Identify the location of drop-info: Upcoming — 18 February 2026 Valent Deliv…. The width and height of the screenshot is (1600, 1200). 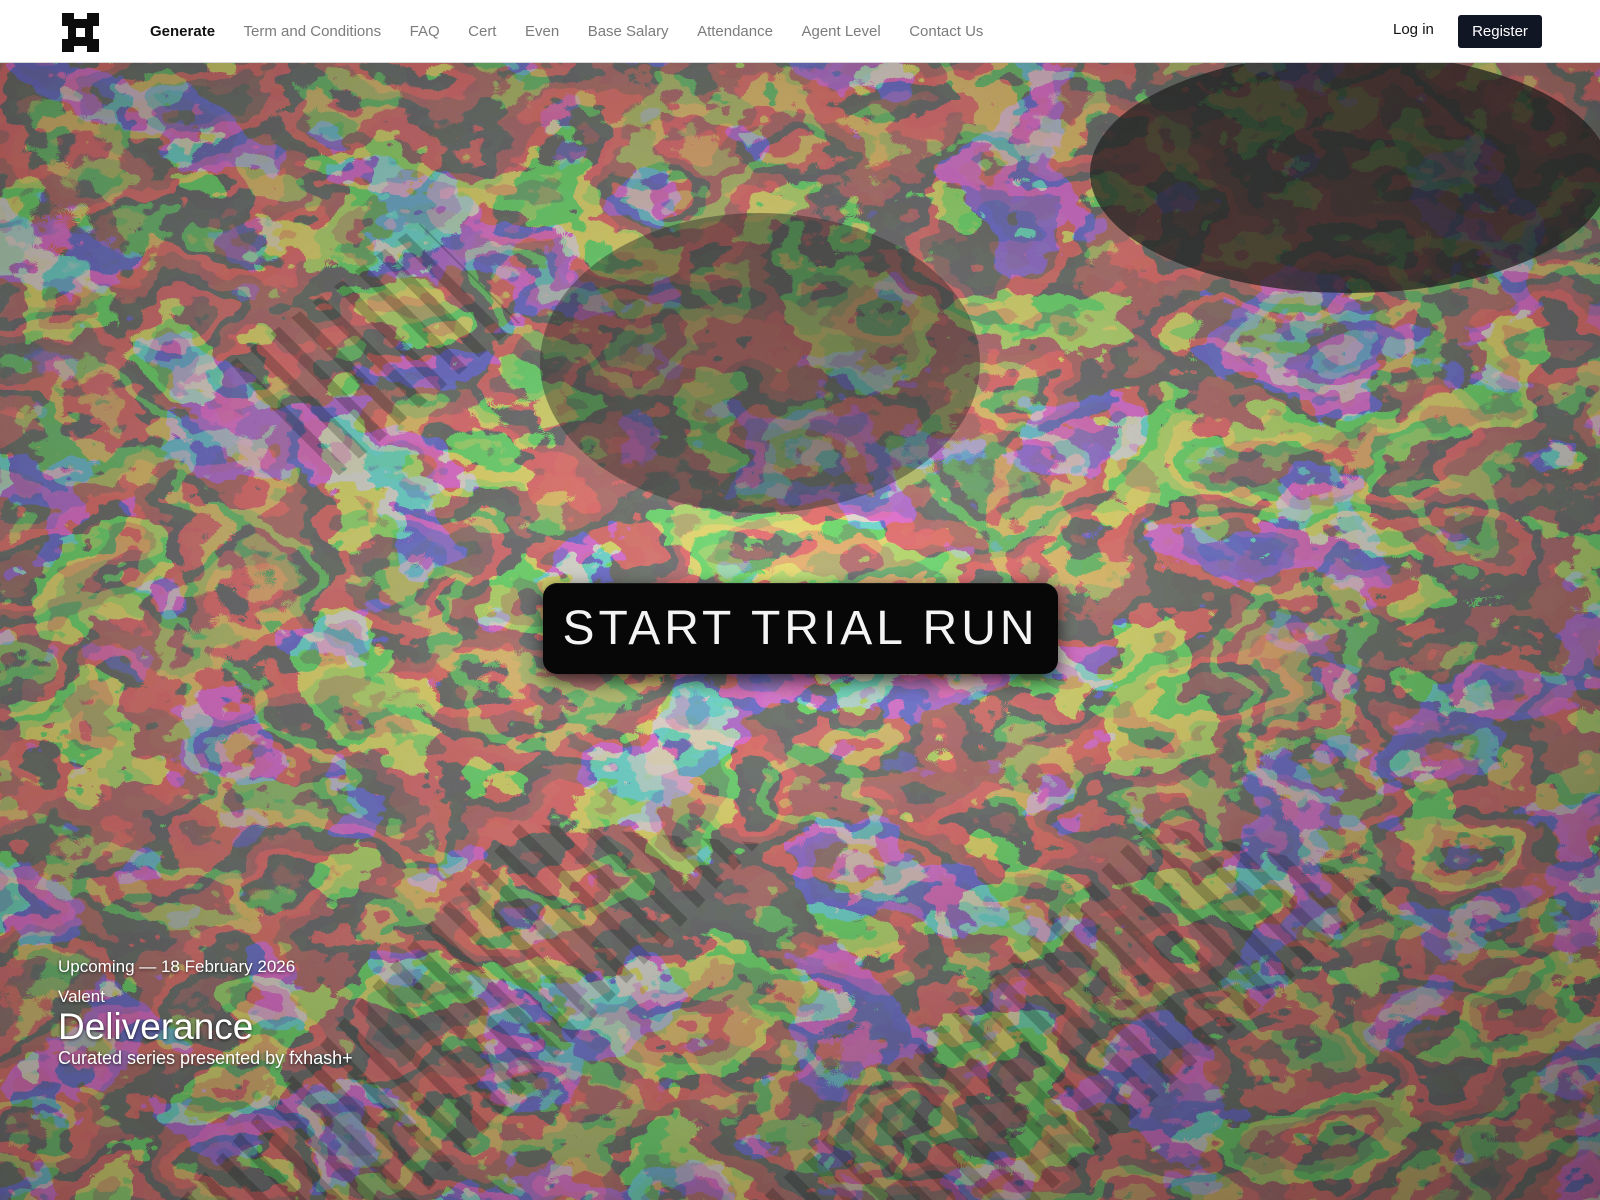
(205, 1013).